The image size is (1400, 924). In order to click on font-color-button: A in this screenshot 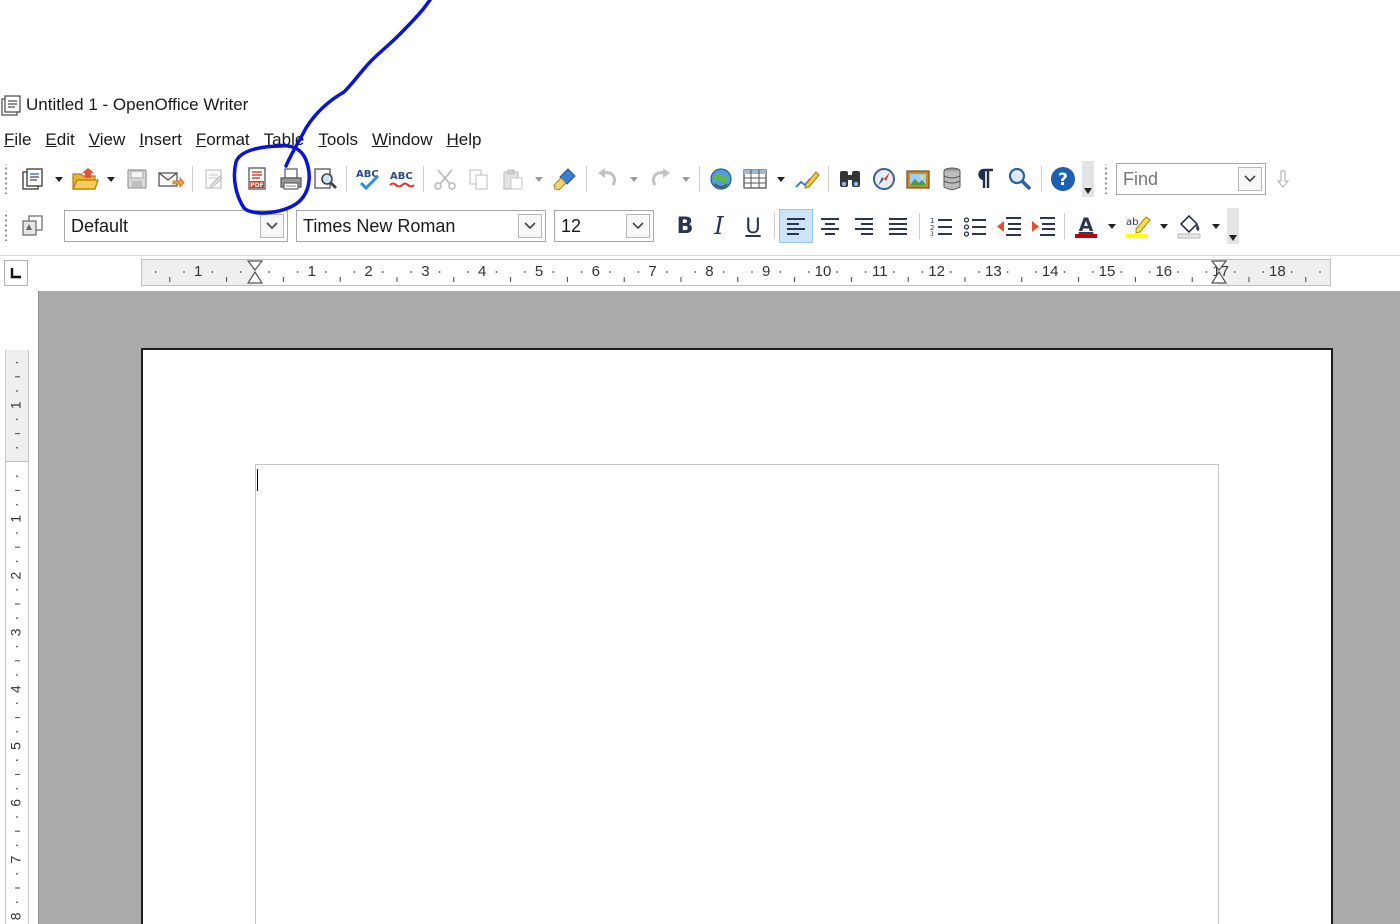, I will do `click(1086, 226)`.